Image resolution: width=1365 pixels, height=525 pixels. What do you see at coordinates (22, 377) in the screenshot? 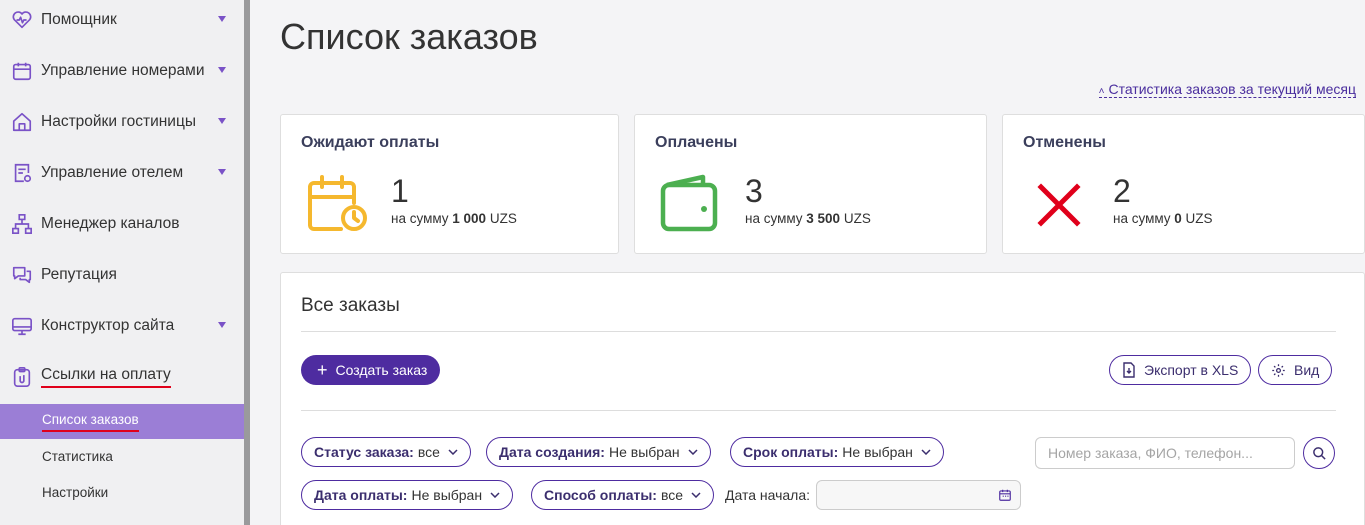
I see `clipboard-icon` at bounding box center [22, 377].